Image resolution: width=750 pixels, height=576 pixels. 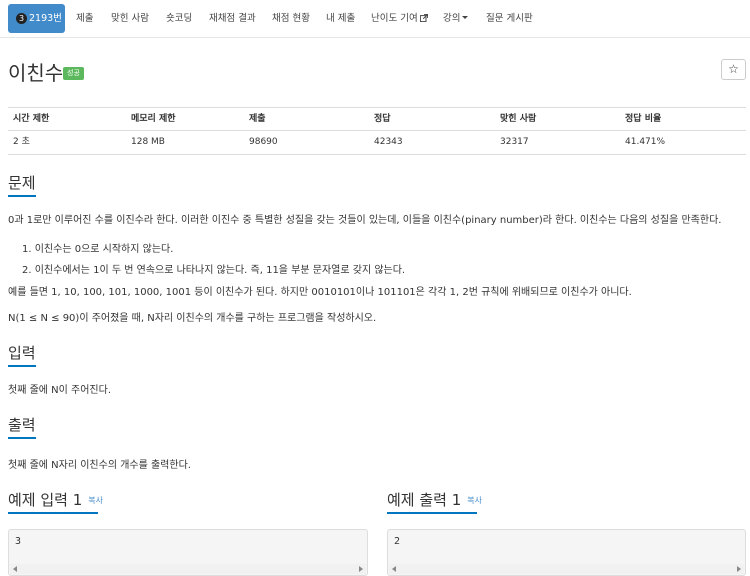 What do you see at coordinates (18, 541) in the screenshot?
I see `sample-input-value: 3` at bounding box center [18, 541].